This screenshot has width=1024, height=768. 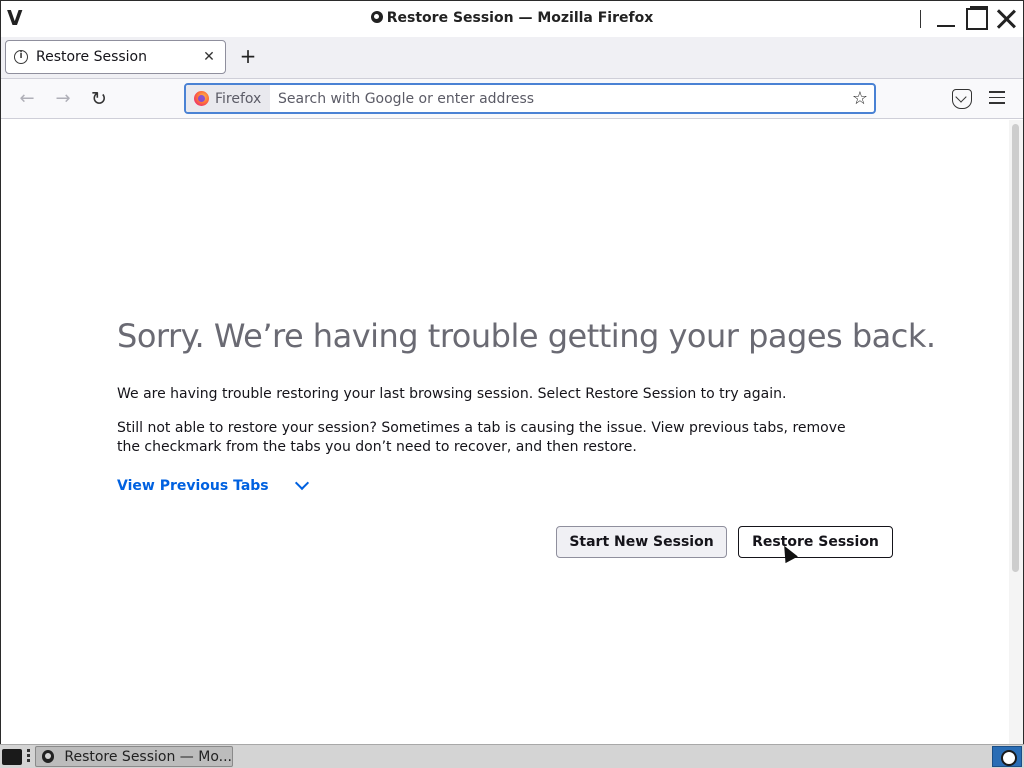 I want to click on firefox-task-icon, so click(x=48, y=756).